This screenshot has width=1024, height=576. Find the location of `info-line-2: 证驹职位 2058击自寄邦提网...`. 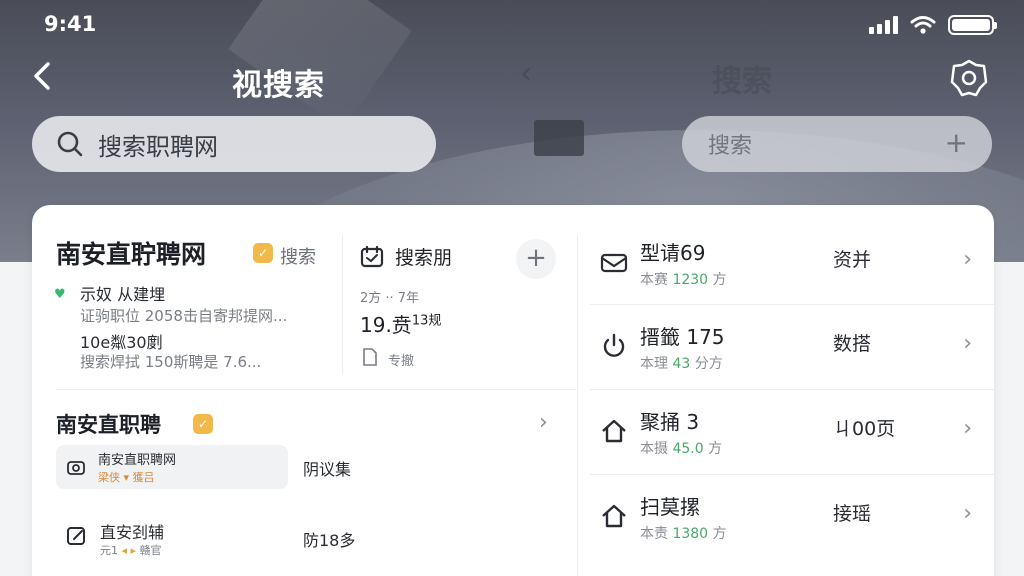

info-line-2: 证驹职位 2058击自寄邦提网... is located at coordinates (184, 316).